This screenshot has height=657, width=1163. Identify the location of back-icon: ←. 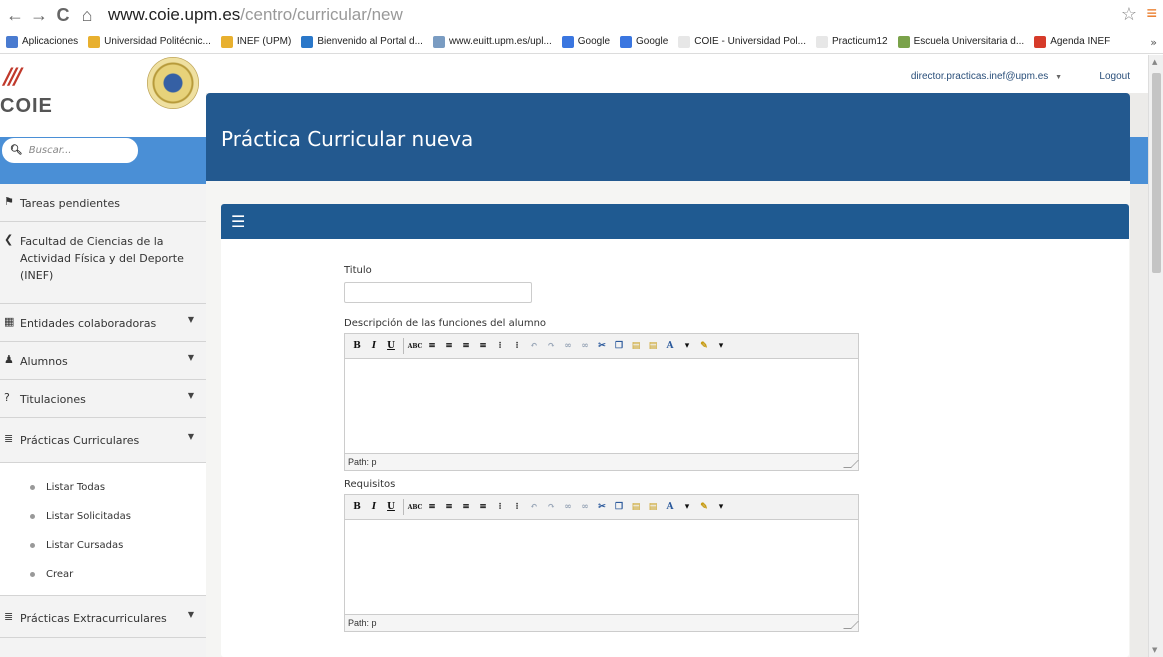
(15, 15).